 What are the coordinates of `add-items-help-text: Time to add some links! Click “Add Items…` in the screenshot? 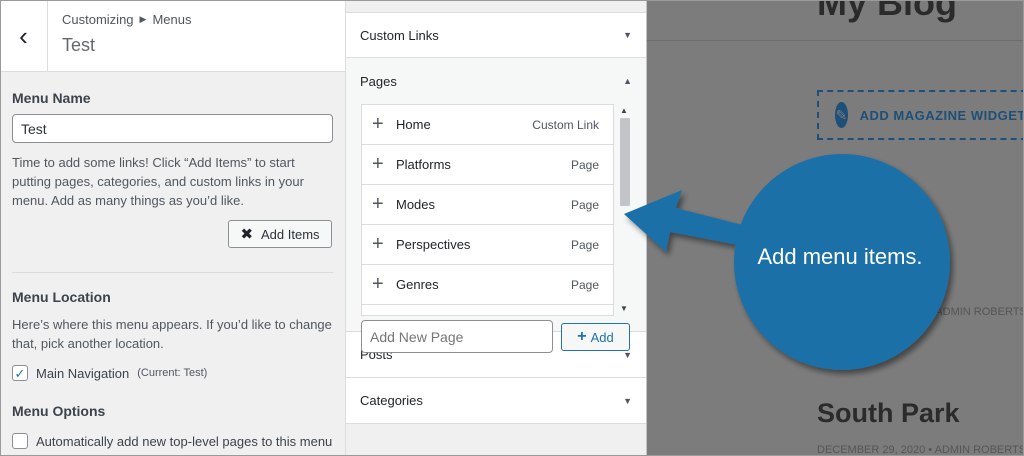 It's located at (158, 181).